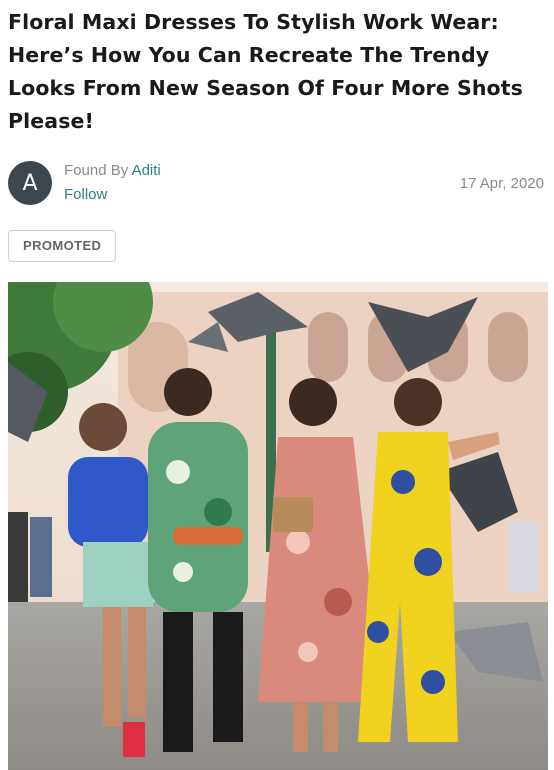 This screenshot has width=554, height=770. Describe the element at coordinates (62, 246) in the screenshot. I see `promoted-badge: PROMOTED` at that location.